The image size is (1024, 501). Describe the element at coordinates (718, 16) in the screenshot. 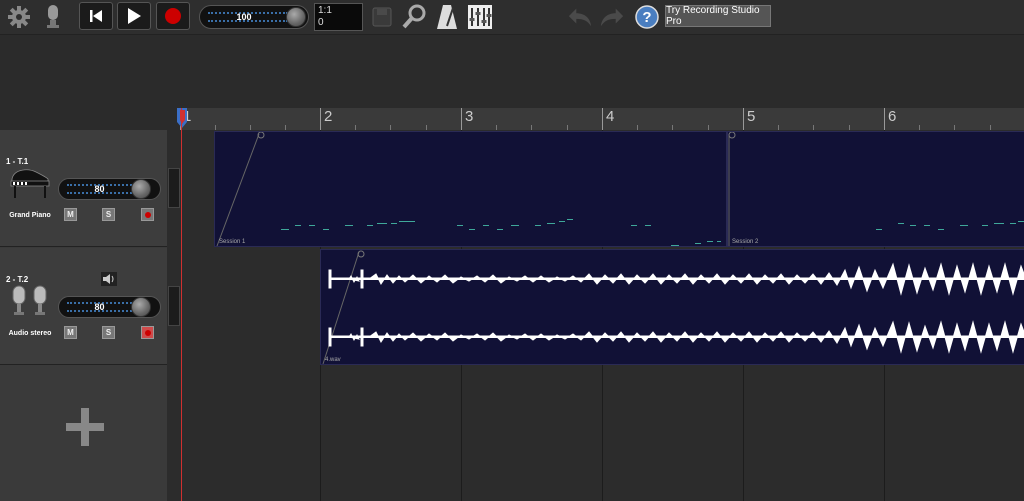

I see `try-pro-button: Try Recording Studio Pro` at that location.